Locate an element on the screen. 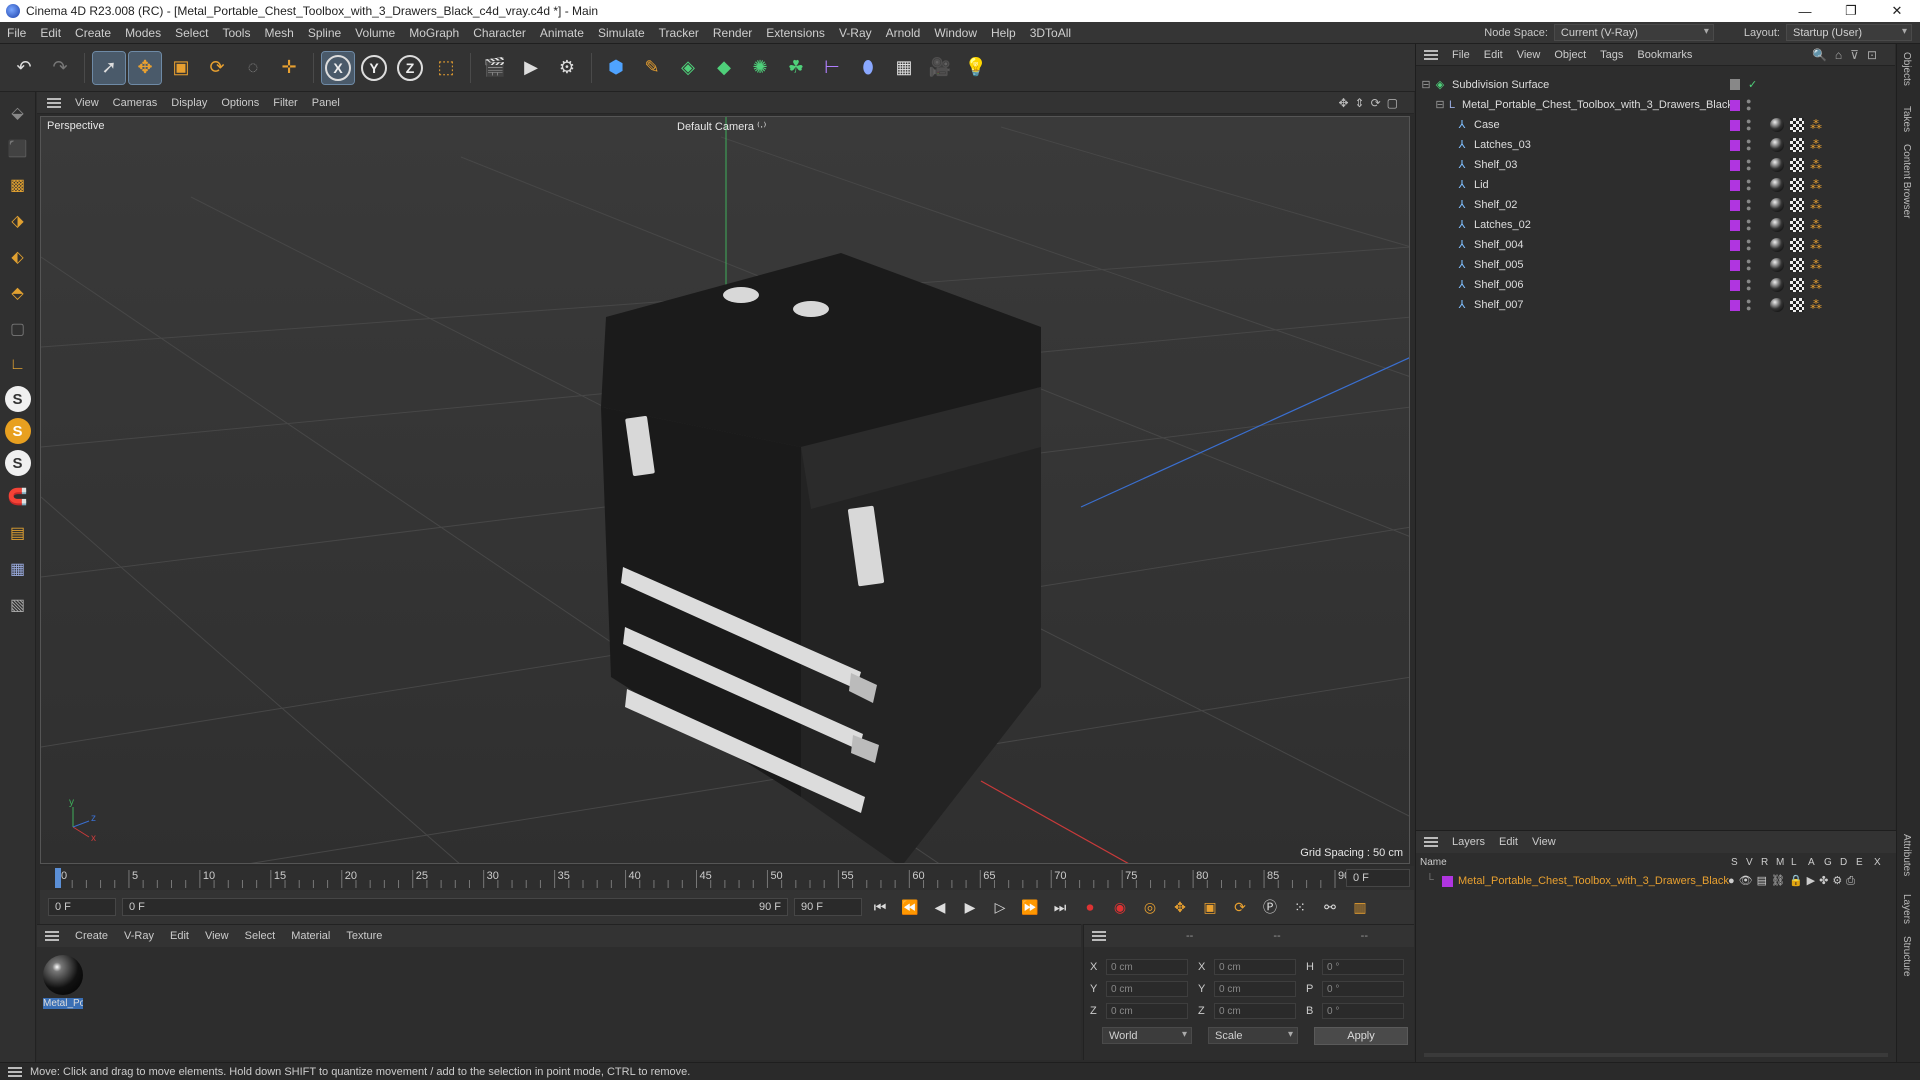 The height and width of the screenshot is (1080, 1920). layer-menu-view: View is located at coordinates (1544, 842).